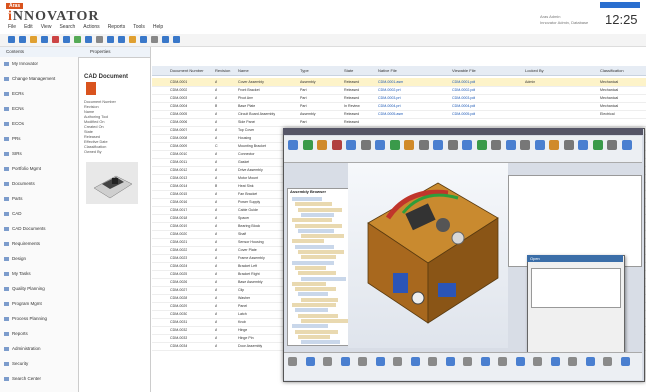 The width and height of the screenshot is (646, 392). What do you see at coordinates (24, 288) in the screenshot?
I see `nav-item: Quality Planning` at bounding box center [24, 288].